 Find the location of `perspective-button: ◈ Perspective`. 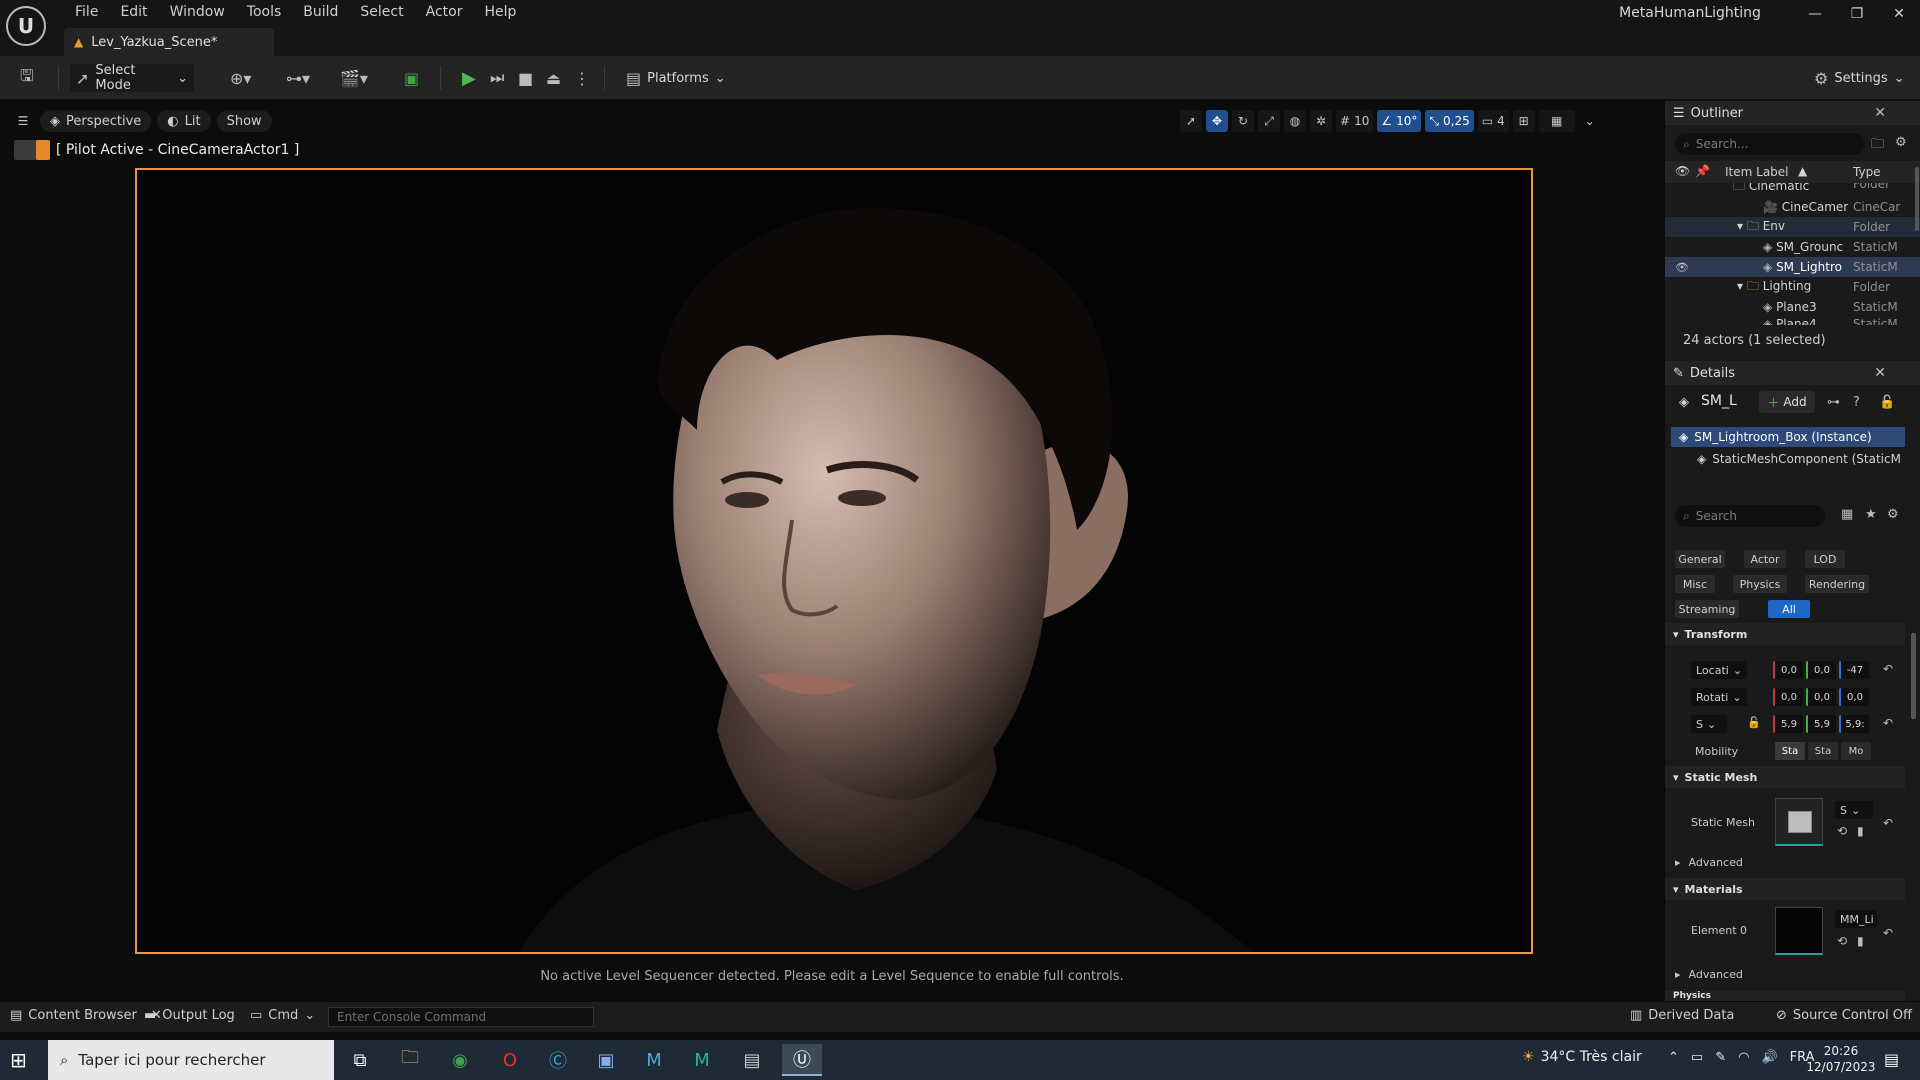

perspective-button: ◈ Perspective is located at coordinates (96, 121).